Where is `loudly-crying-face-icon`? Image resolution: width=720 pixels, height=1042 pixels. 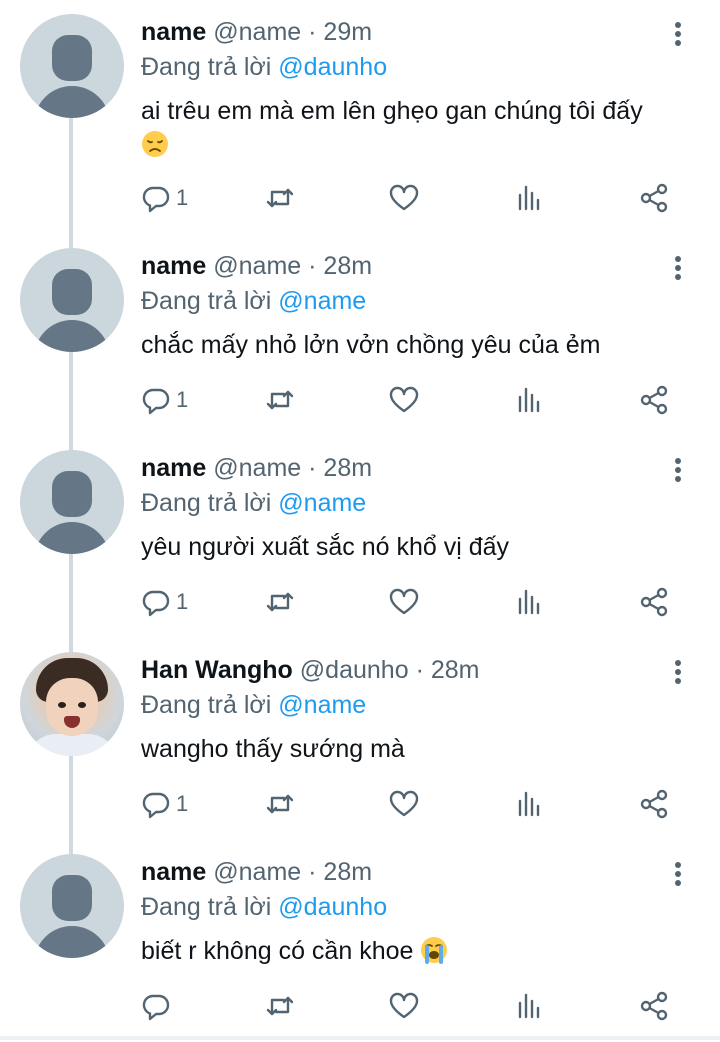 loudly-crying-face-icon is located at coordinates (434, 950).